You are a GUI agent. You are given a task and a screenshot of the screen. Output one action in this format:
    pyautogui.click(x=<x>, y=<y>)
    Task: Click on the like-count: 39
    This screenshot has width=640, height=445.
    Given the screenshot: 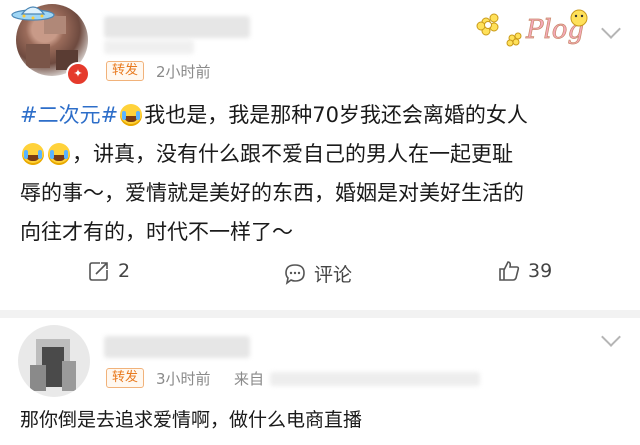 What is the action you would take?
    pyautogui.click(x=540, y=271)
    